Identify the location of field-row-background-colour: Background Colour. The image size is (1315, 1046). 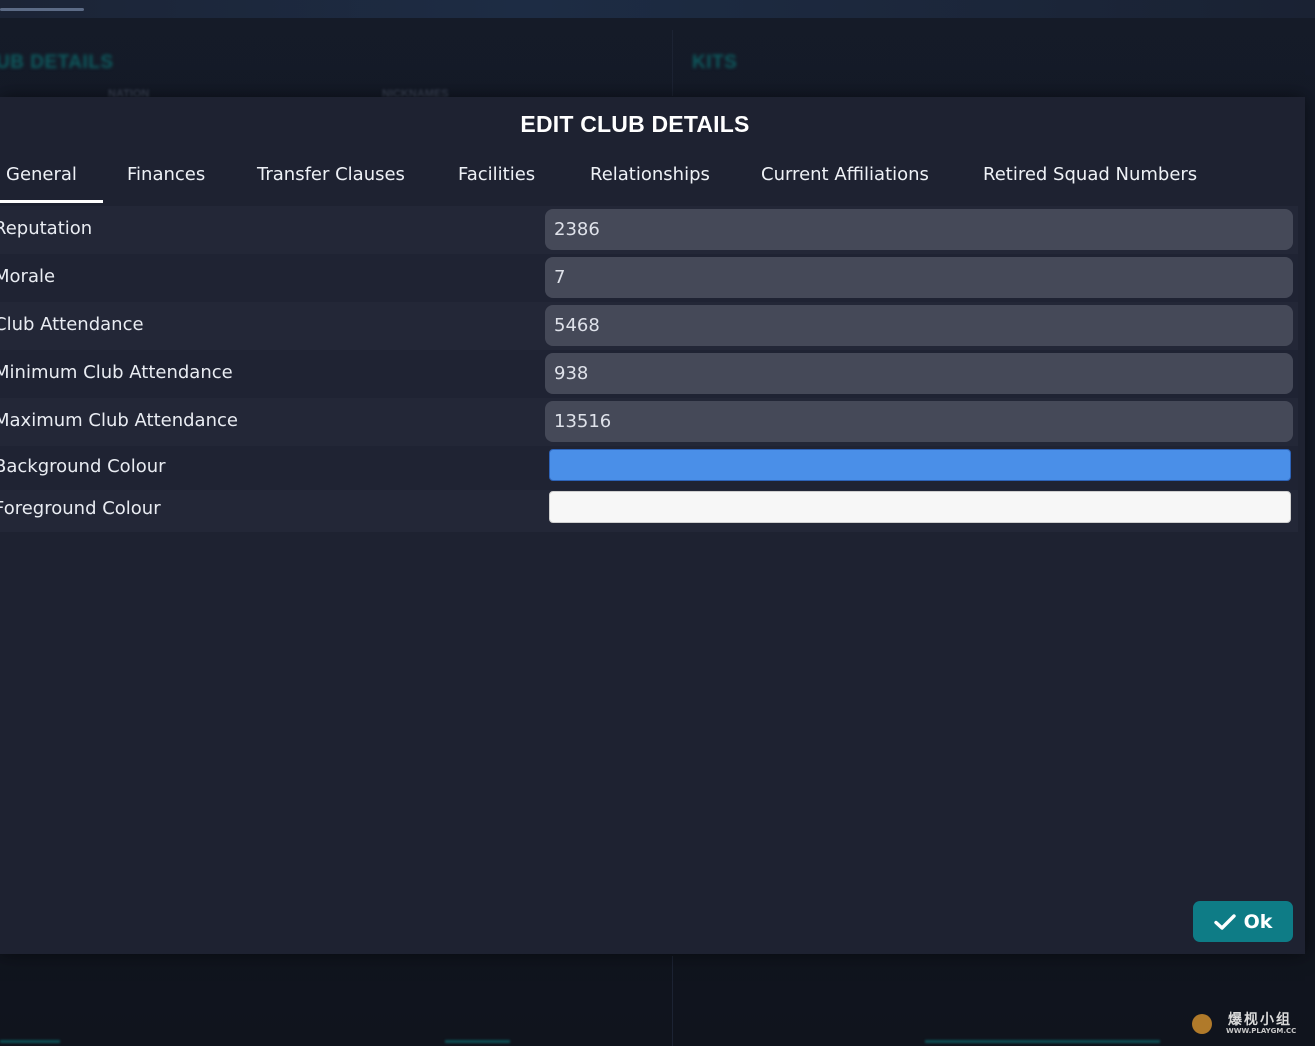
(649, 468).